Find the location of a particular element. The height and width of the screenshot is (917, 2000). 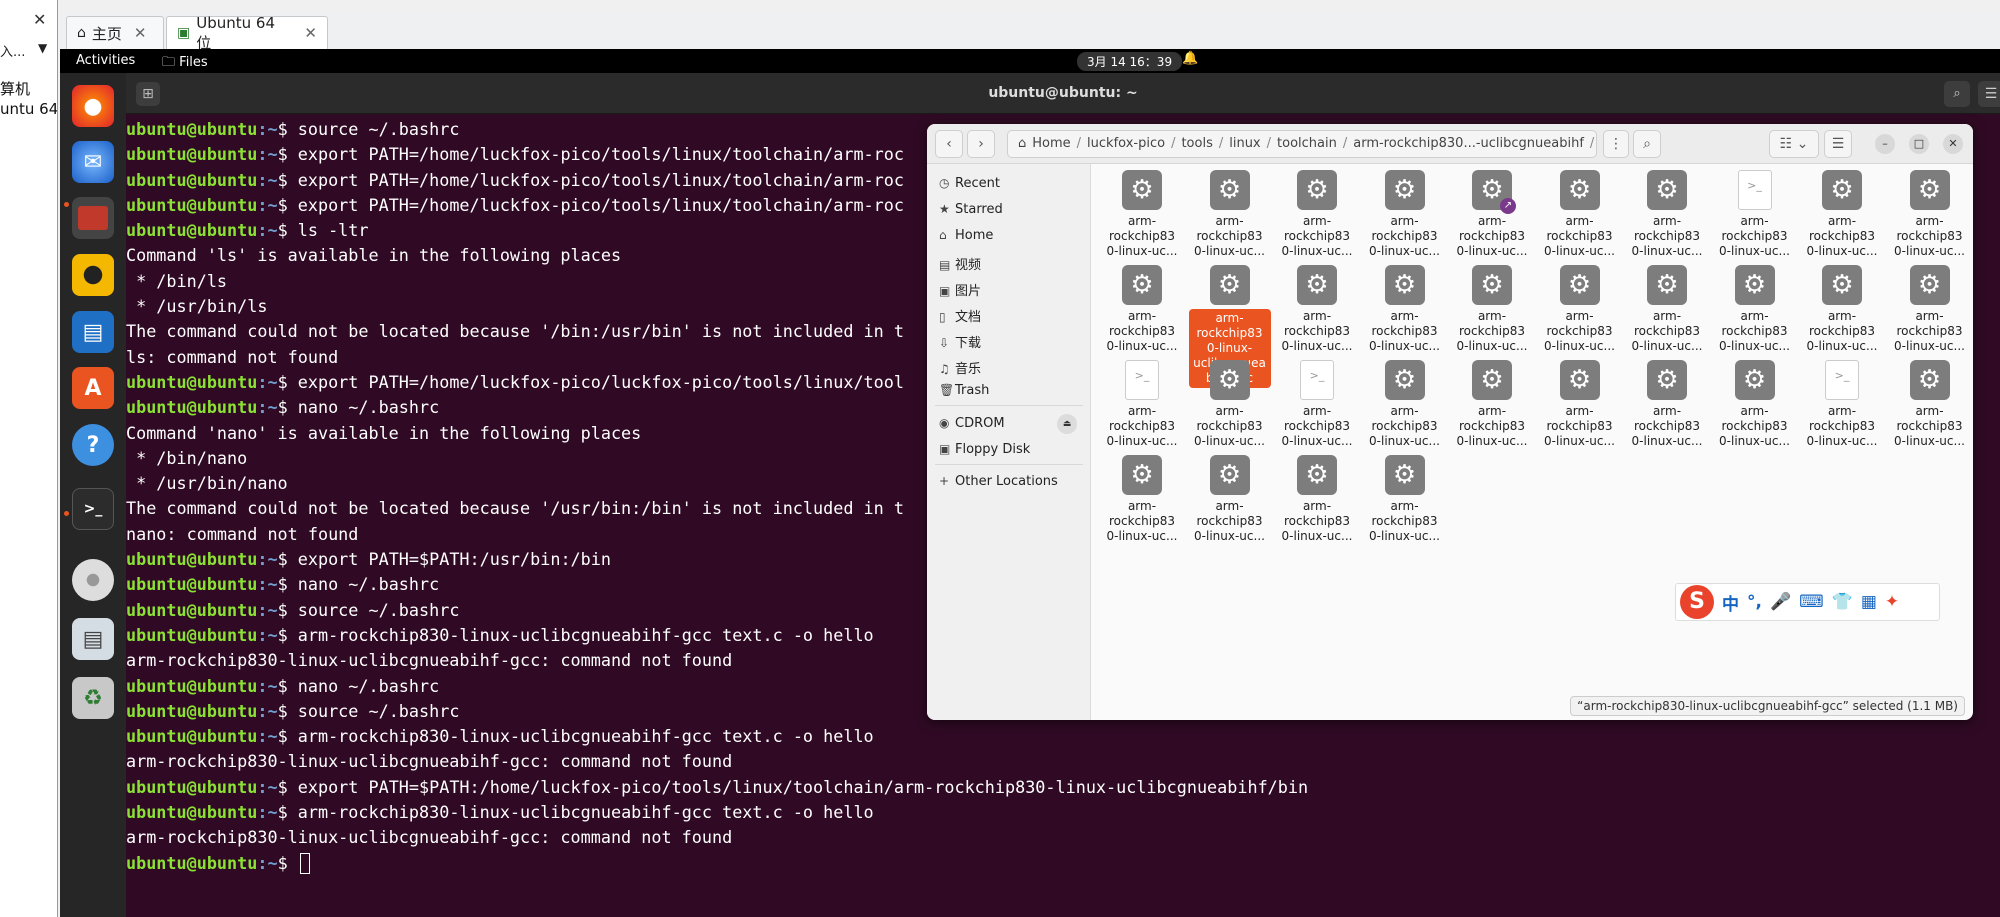

minimize-button: – is located at coordinates (1885, 144).